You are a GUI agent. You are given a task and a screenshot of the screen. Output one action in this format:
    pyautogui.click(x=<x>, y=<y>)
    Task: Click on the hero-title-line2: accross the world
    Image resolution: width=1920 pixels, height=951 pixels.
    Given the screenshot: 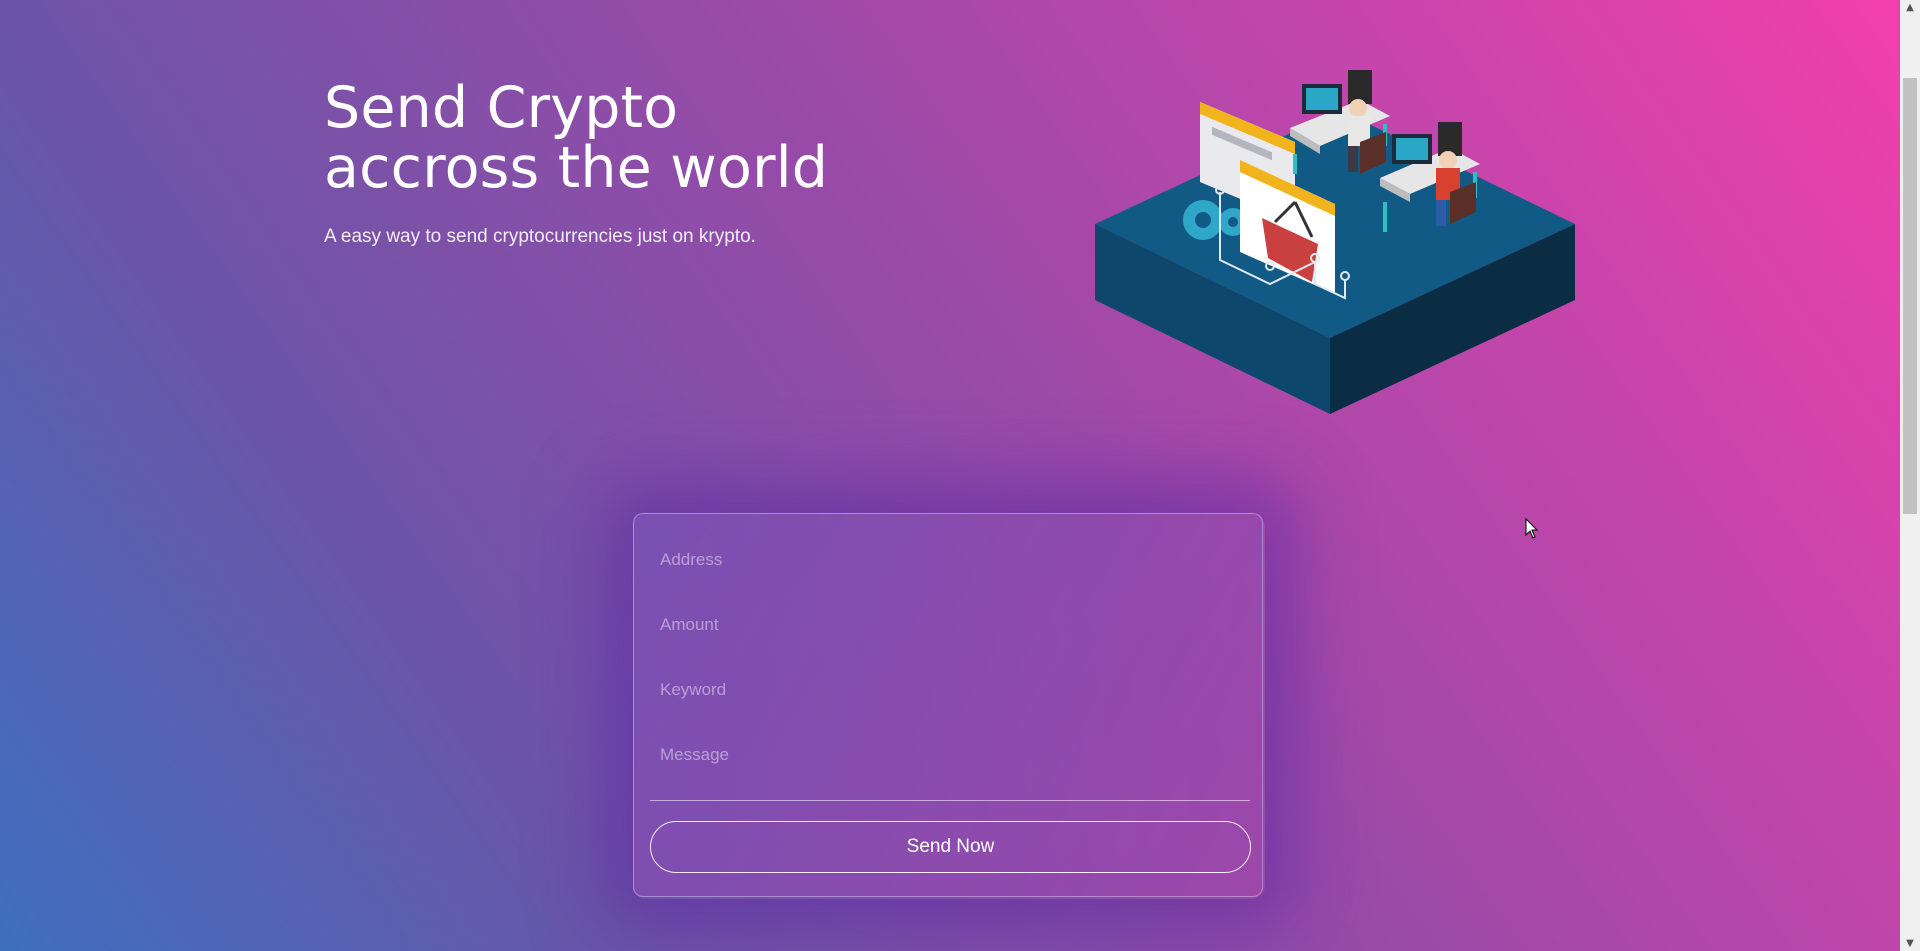 What is the action you would take?
    pyautogui.click(x=576, y=168)
    